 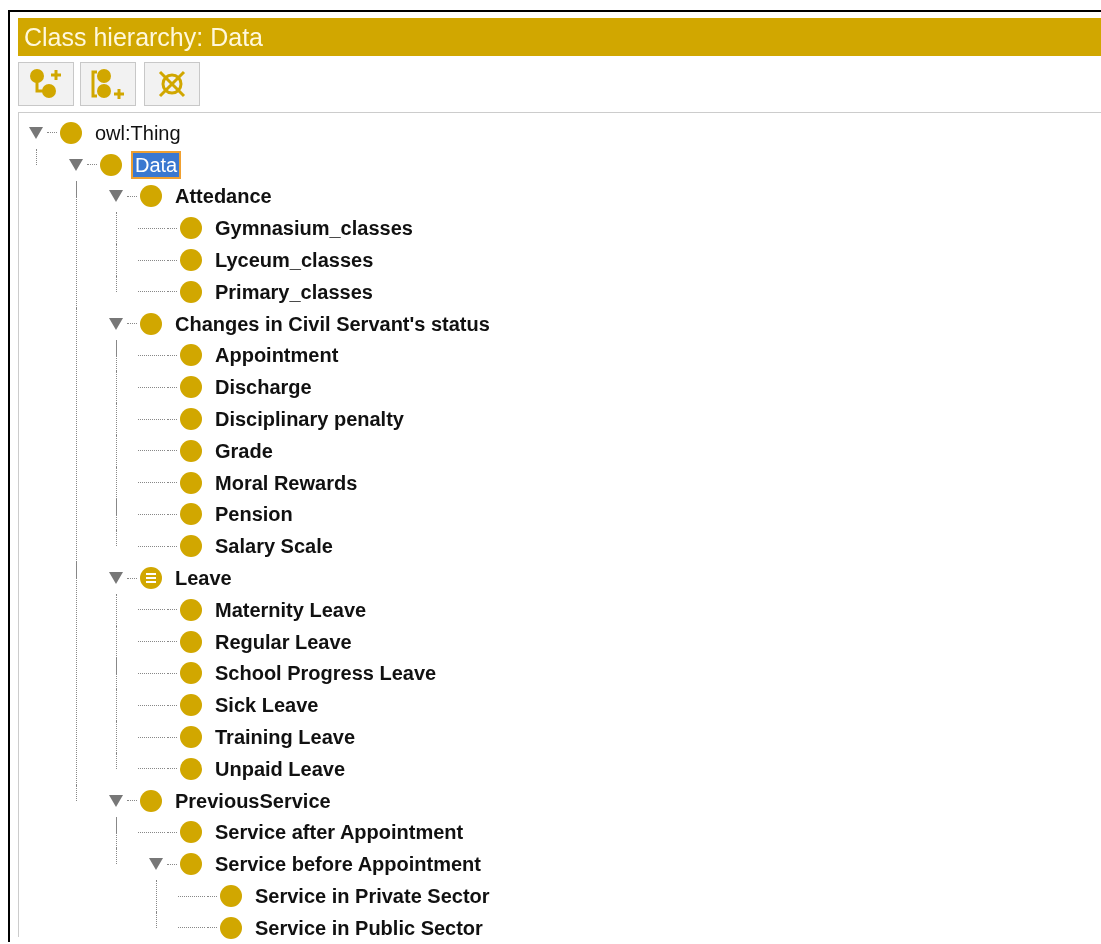 What do you see at coordinates (138, 132) in the screenshot?
I see `class-label: owl:Thing` at bounding box center [138, 132].